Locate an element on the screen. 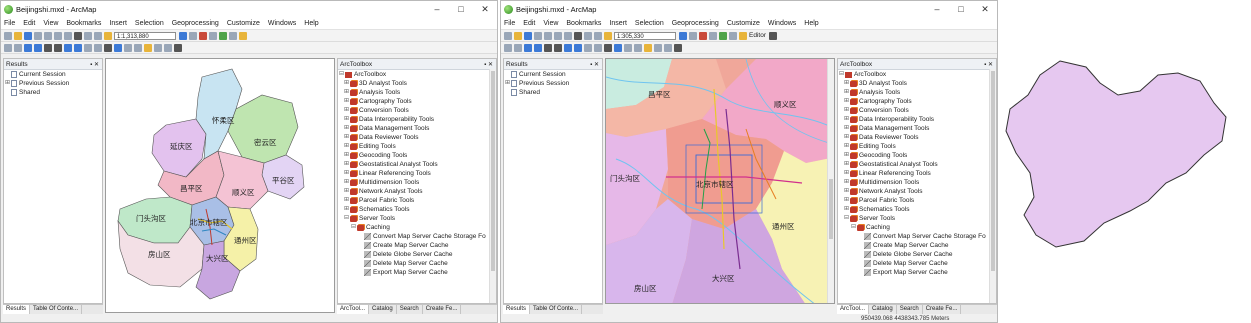 The height and width of the screenshot is (323, 1251). toolbox-item: ⊞ 3D Analyst Tools is located at coordinates (417, 83).